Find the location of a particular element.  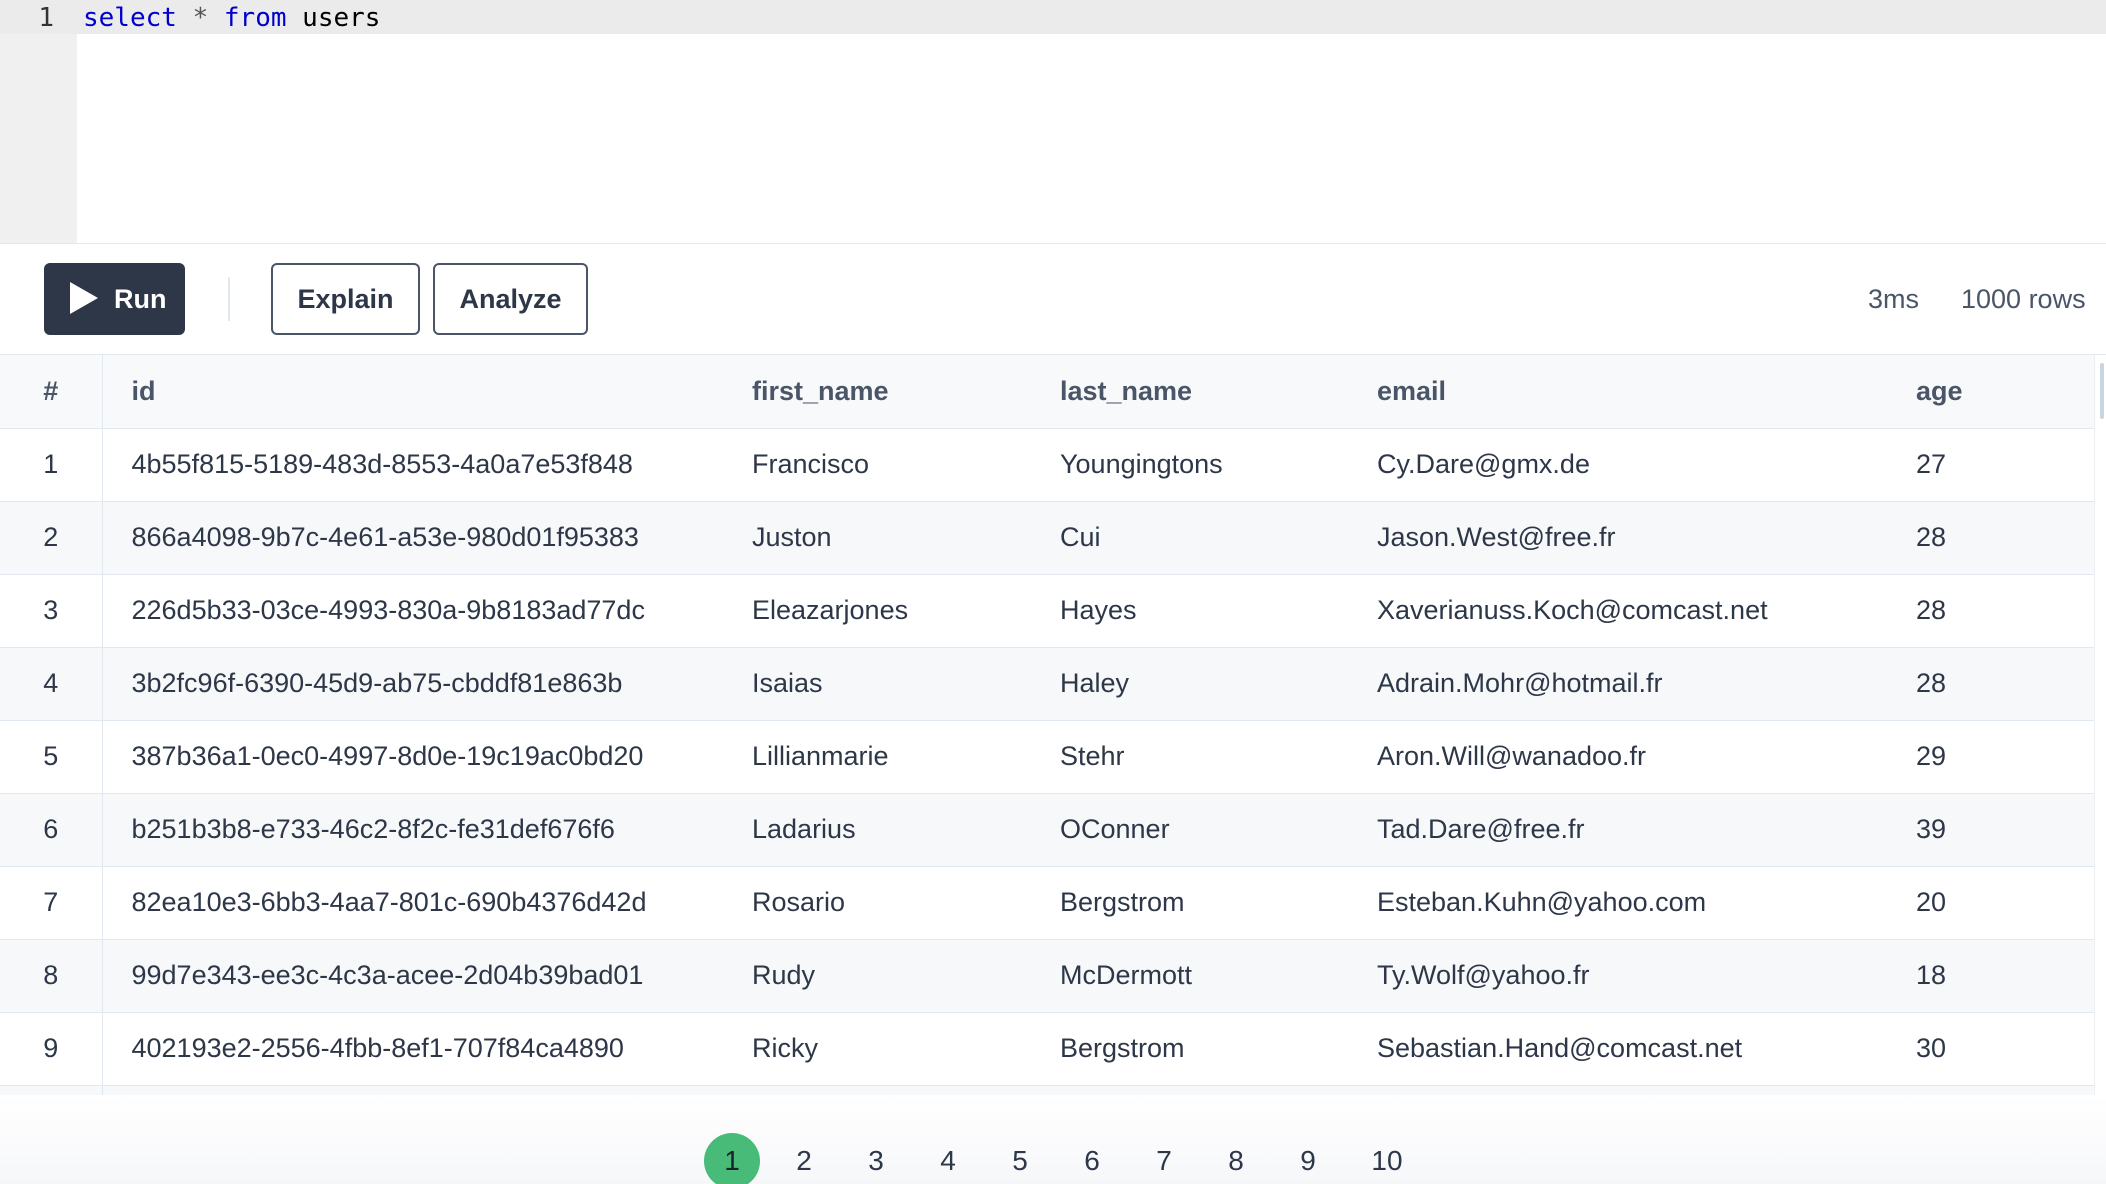

row-number-cell: 8 is located at coordinates (51, 976).